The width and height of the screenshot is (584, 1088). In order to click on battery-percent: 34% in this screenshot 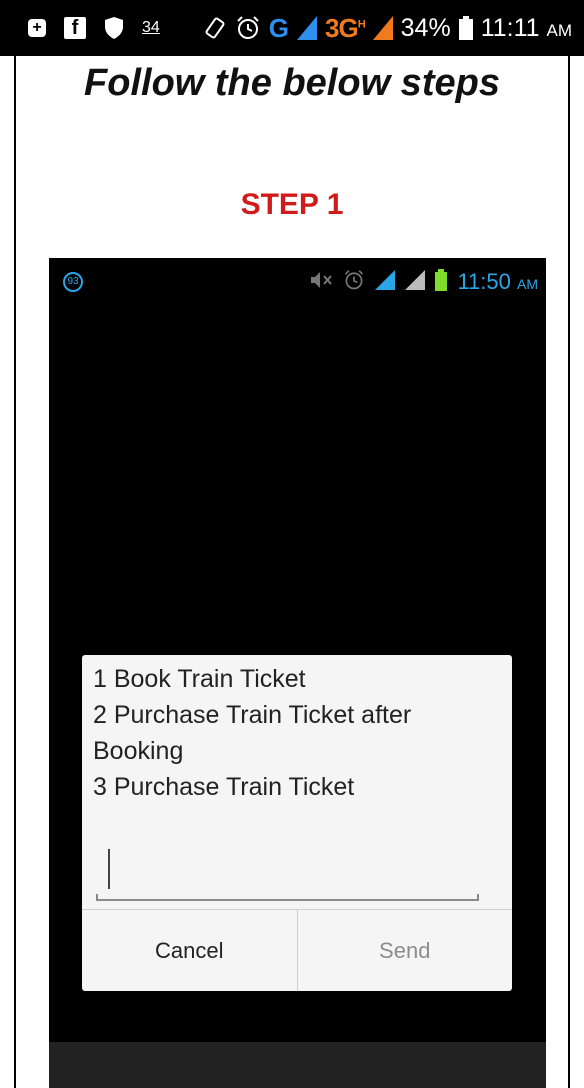, I will do `click(425, 27)`.